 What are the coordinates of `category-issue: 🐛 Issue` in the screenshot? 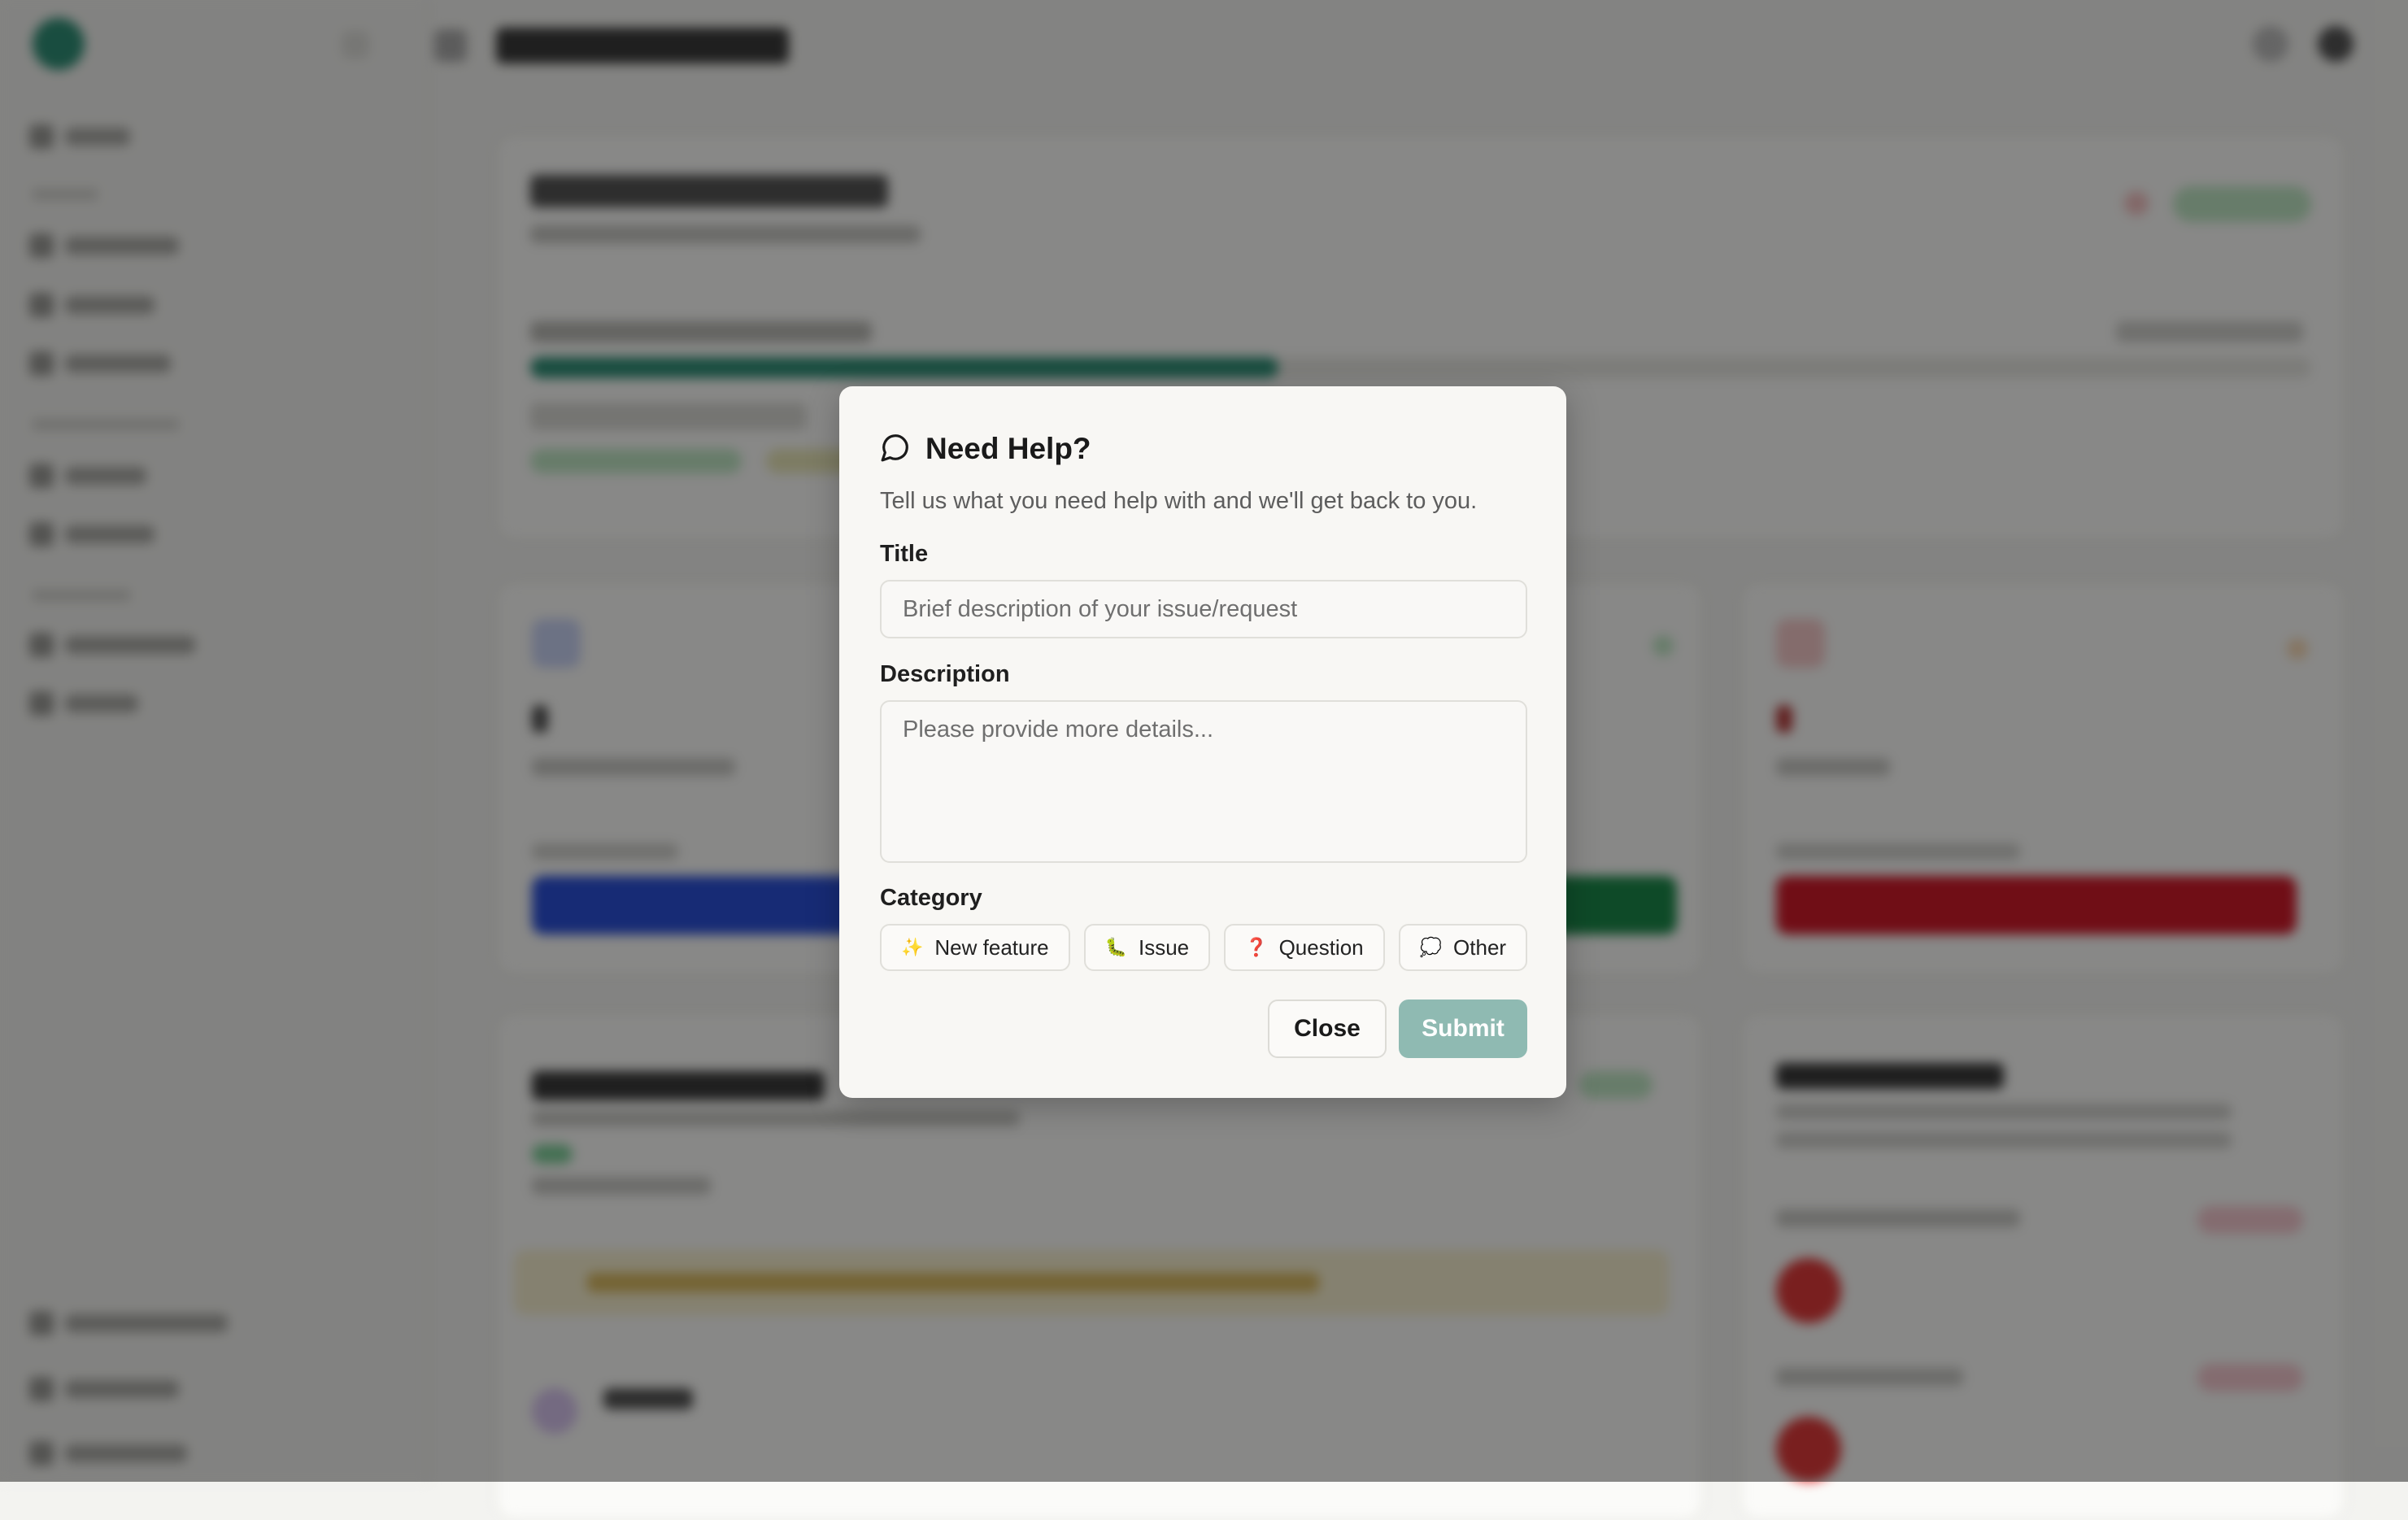 It's located at (1147, 947).